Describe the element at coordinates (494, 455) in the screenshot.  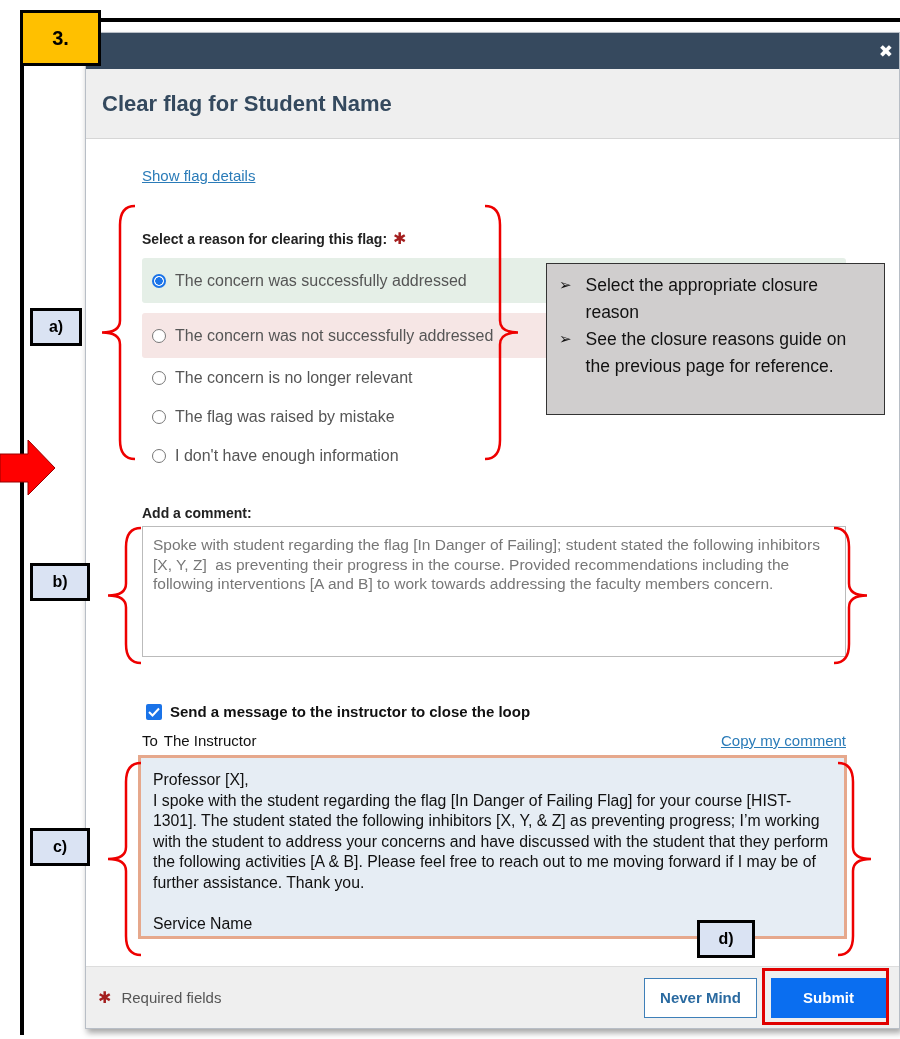
I see `reason-option: I don't have enough information` at that location.